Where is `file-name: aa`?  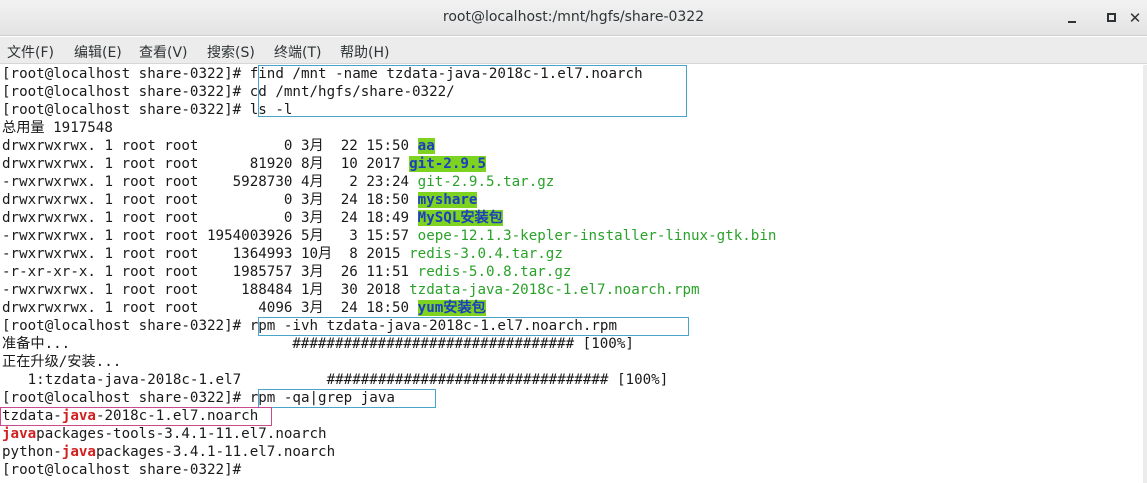 file-name: aa is located at coordinates (426, 146).